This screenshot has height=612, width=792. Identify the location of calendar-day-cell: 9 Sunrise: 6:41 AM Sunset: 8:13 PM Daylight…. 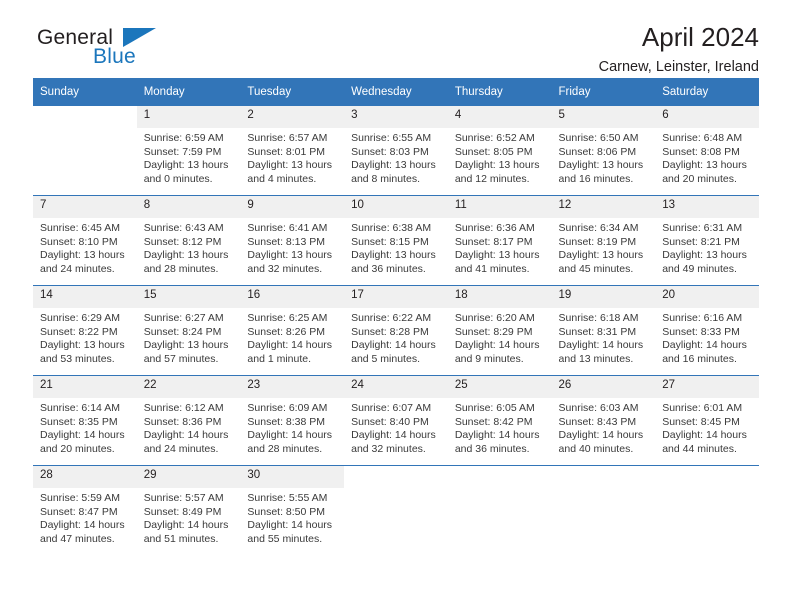
(292, 240).